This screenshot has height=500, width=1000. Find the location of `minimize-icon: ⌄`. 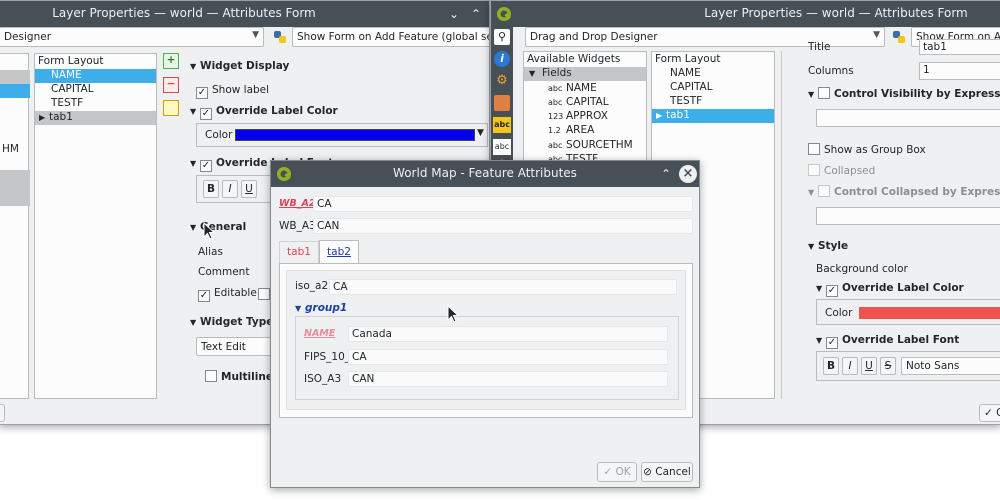

minimize-icon: ⌄ is located at coordinates (454, 14).